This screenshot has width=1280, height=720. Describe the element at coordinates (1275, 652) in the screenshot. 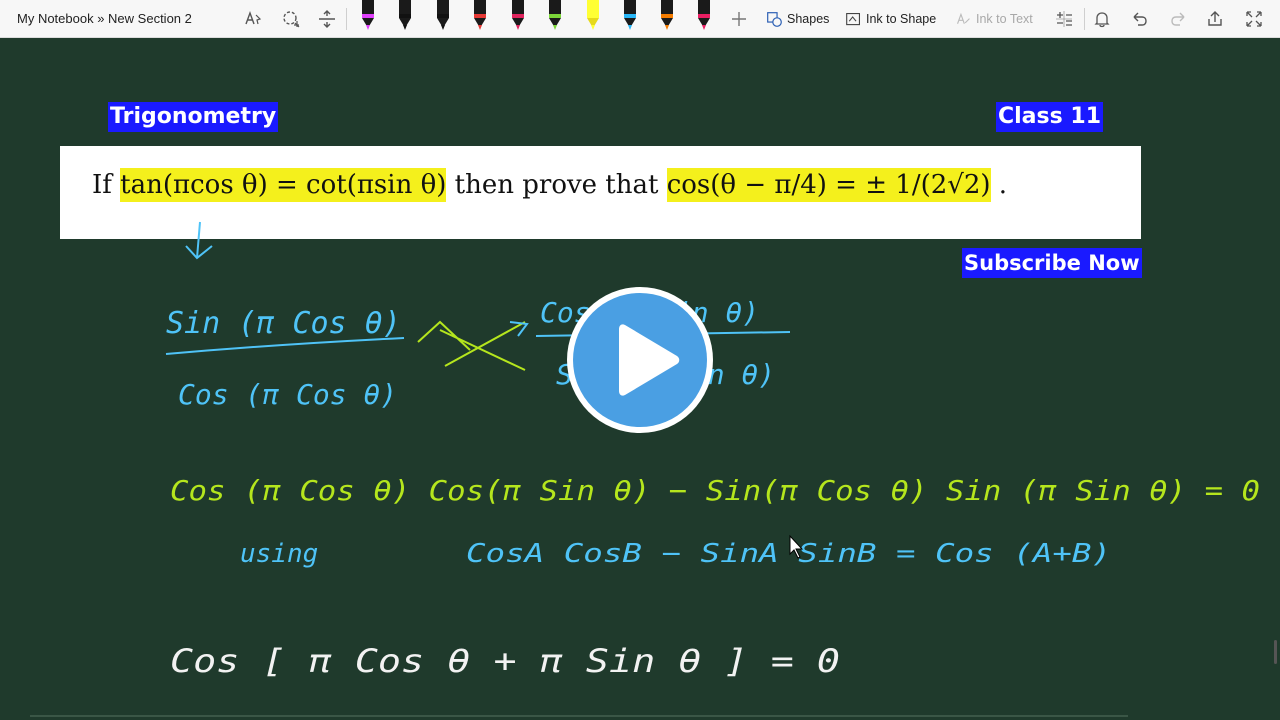

I see `vertical-scrollbar` at that location.